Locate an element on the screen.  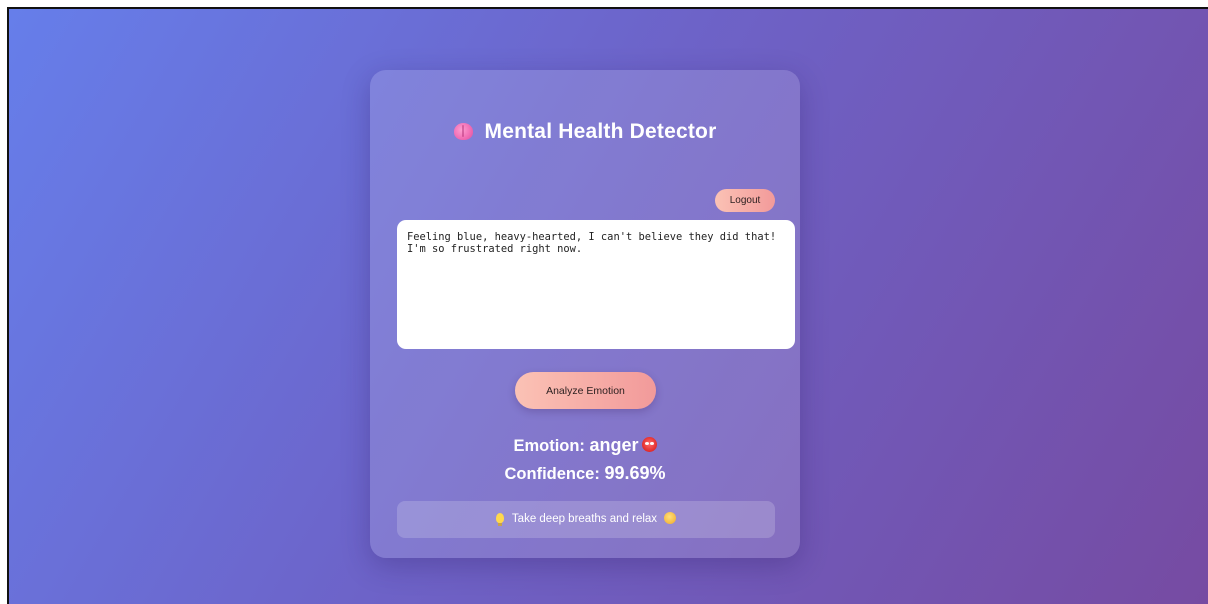
logout-button: Logout is located at coordinates (745, 200).